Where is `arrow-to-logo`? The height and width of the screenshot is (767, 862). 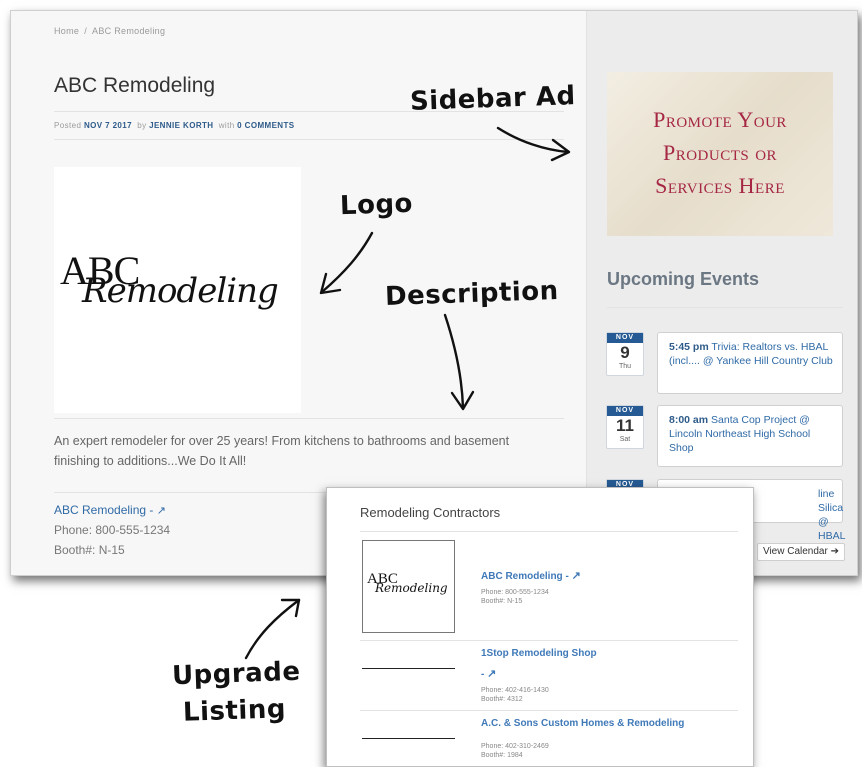
arrow-to-logo is located at coordinates (347, 262).